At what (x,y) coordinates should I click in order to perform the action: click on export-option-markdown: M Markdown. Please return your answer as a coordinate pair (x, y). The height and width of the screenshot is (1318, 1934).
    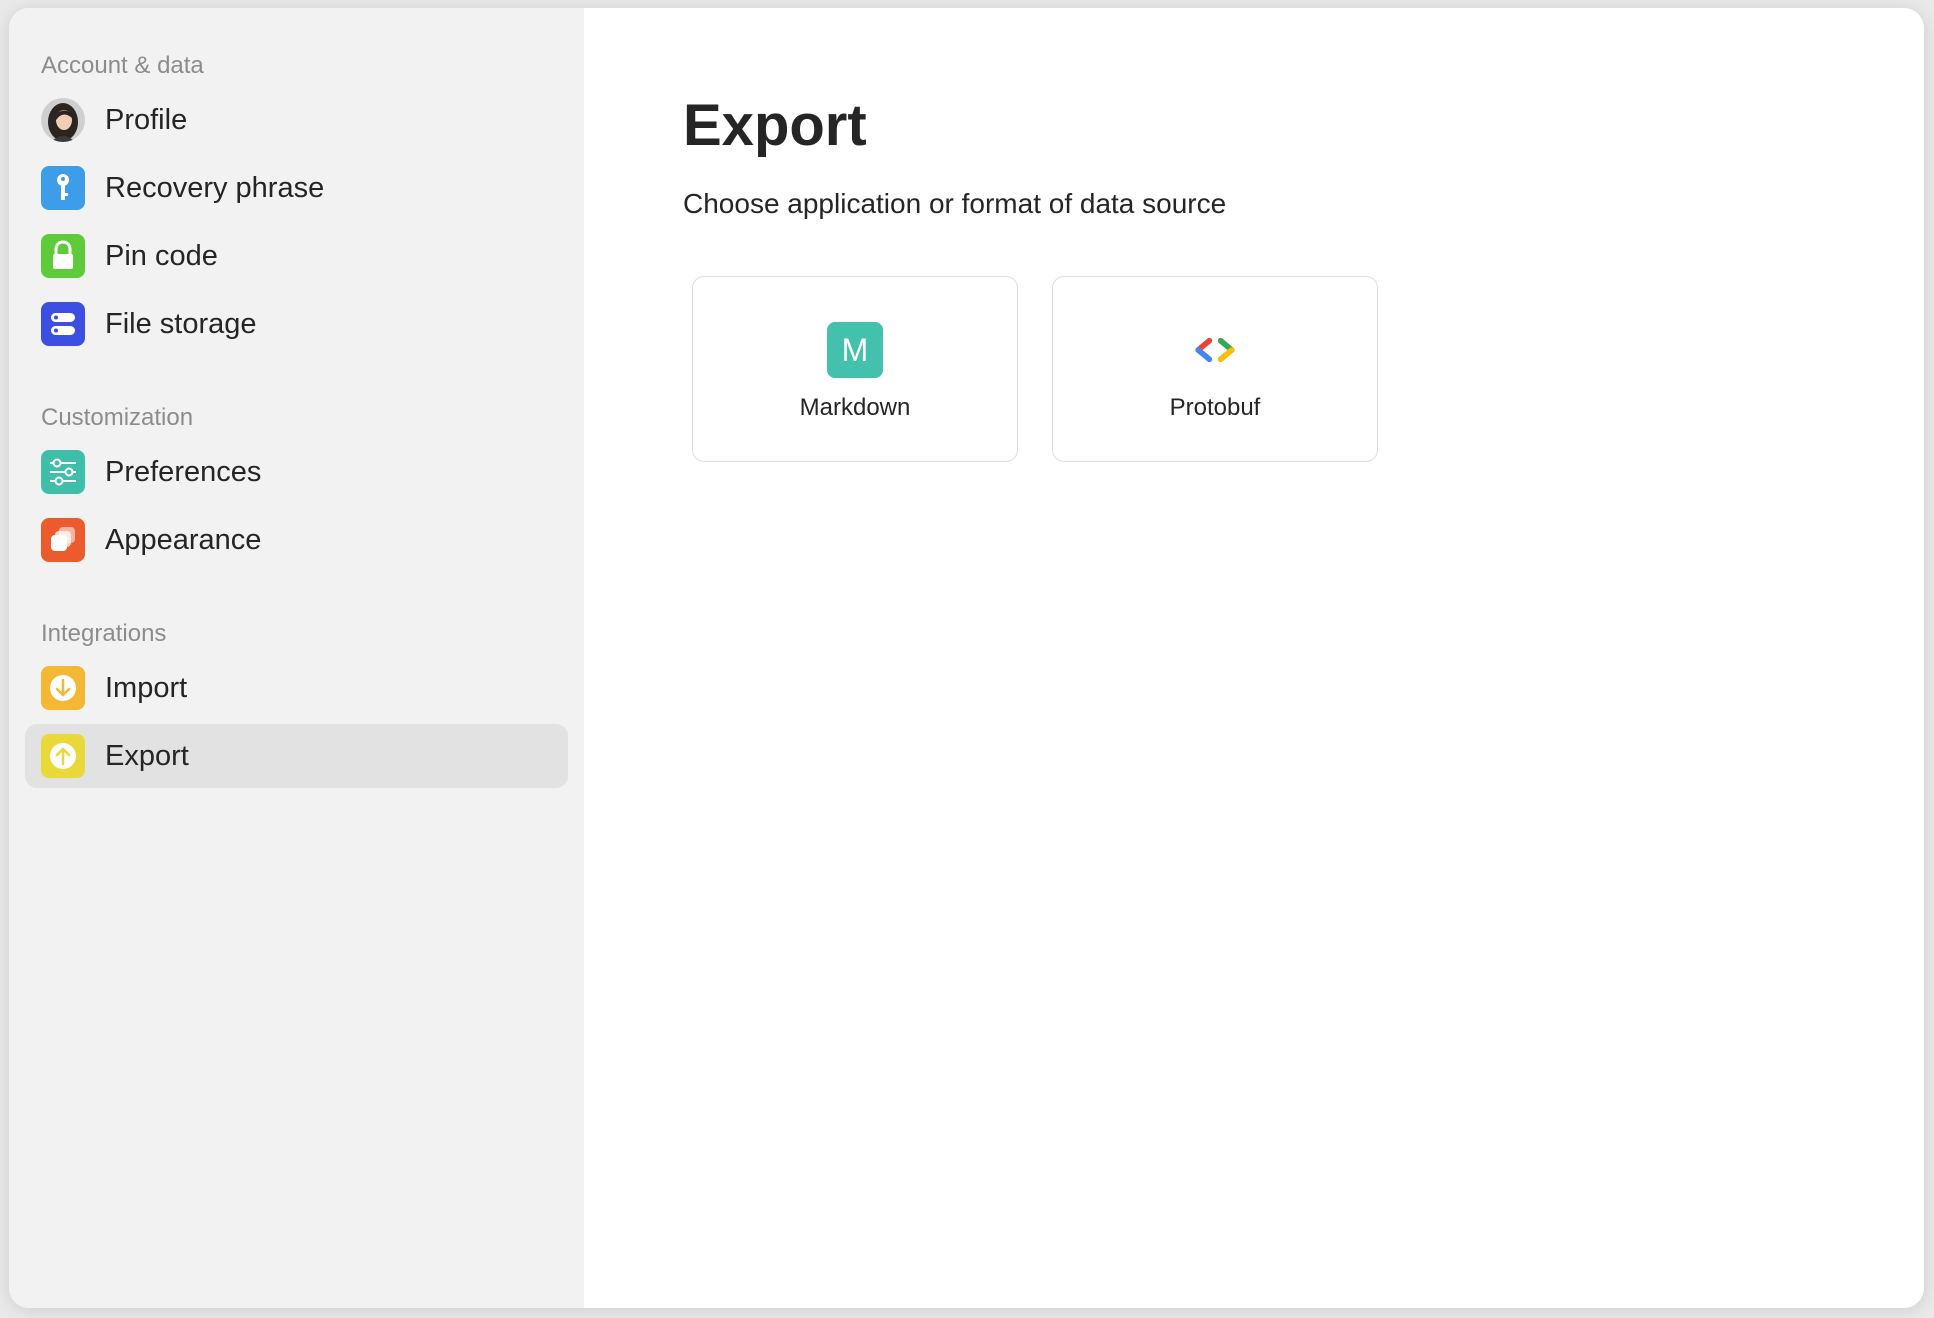
    Looking at the image, I should click on (855, 369).